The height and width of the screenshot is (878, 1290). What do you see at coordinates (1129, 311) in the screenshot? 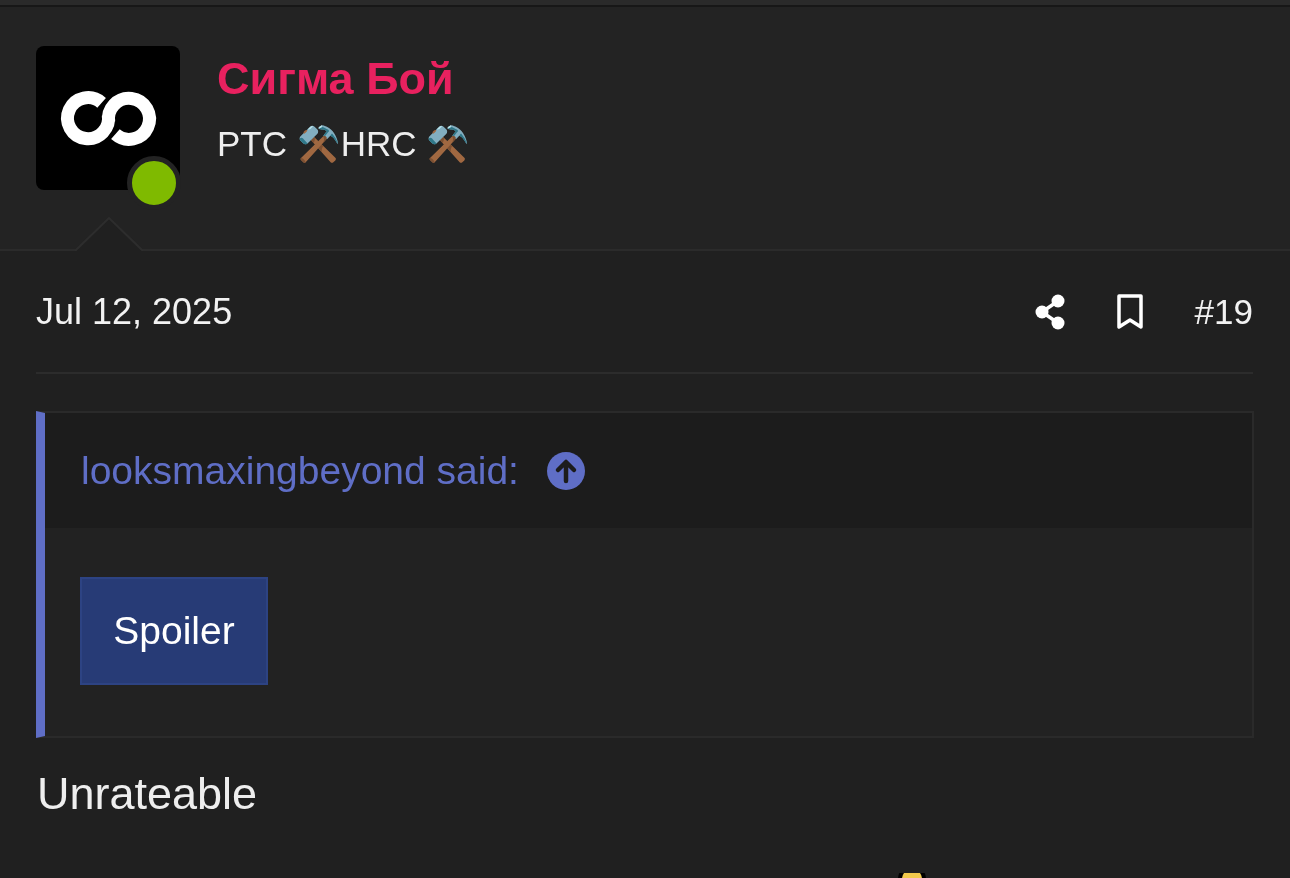
I see `bookmark-icon` at bounding box center [1129, 311].